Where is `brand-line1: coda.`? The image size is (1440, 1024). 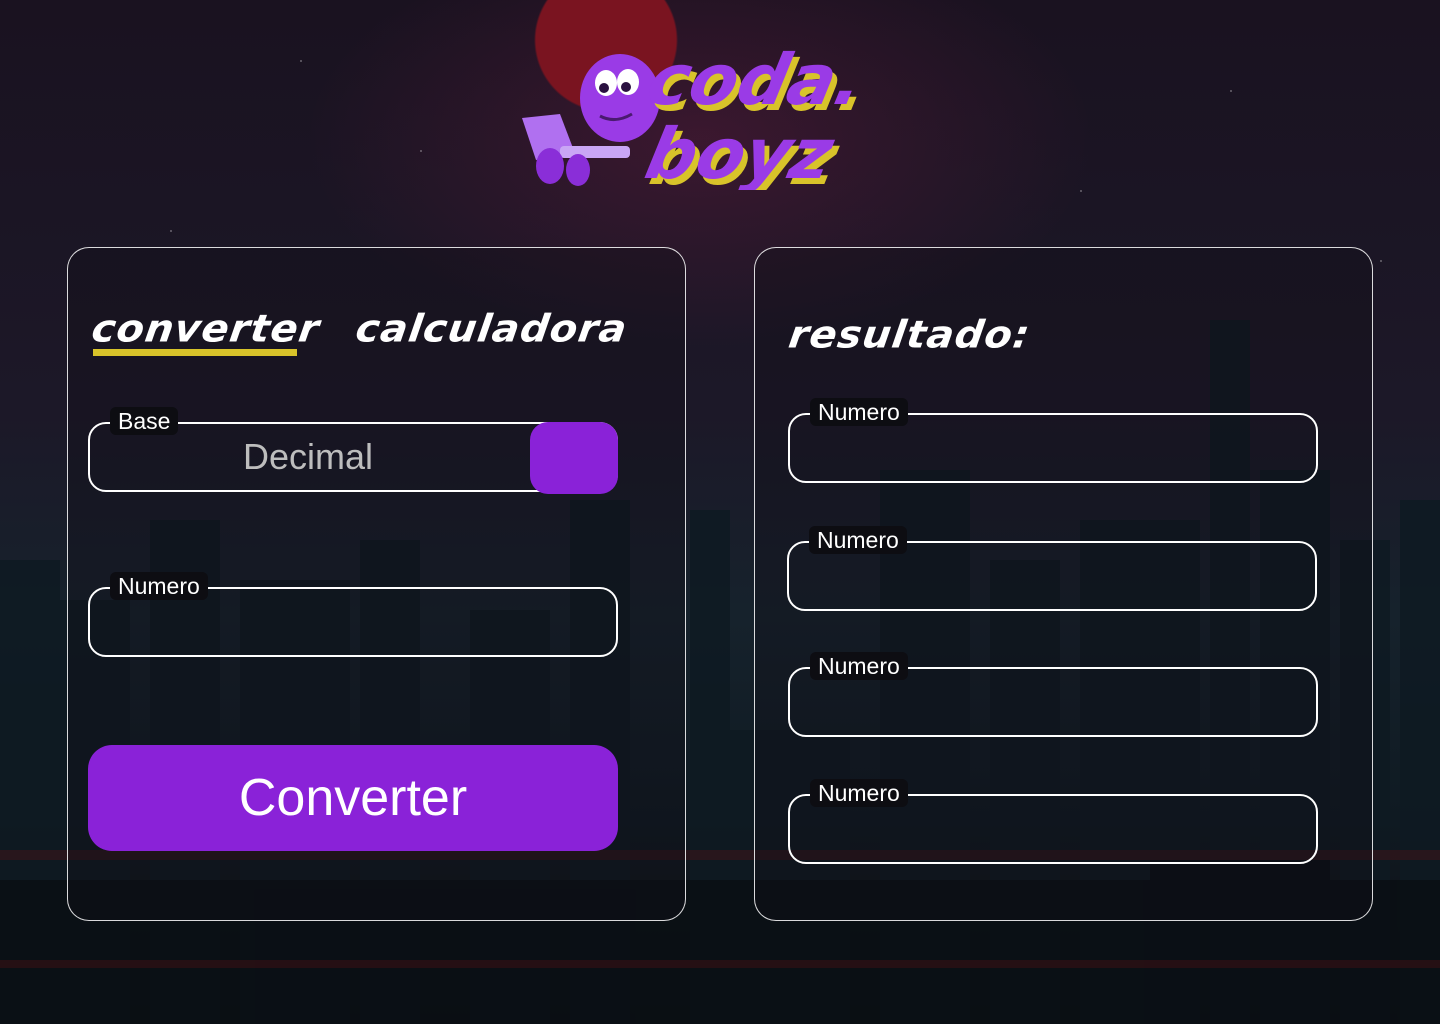 brand-line1: coda. is located at coordinates (755, 80).